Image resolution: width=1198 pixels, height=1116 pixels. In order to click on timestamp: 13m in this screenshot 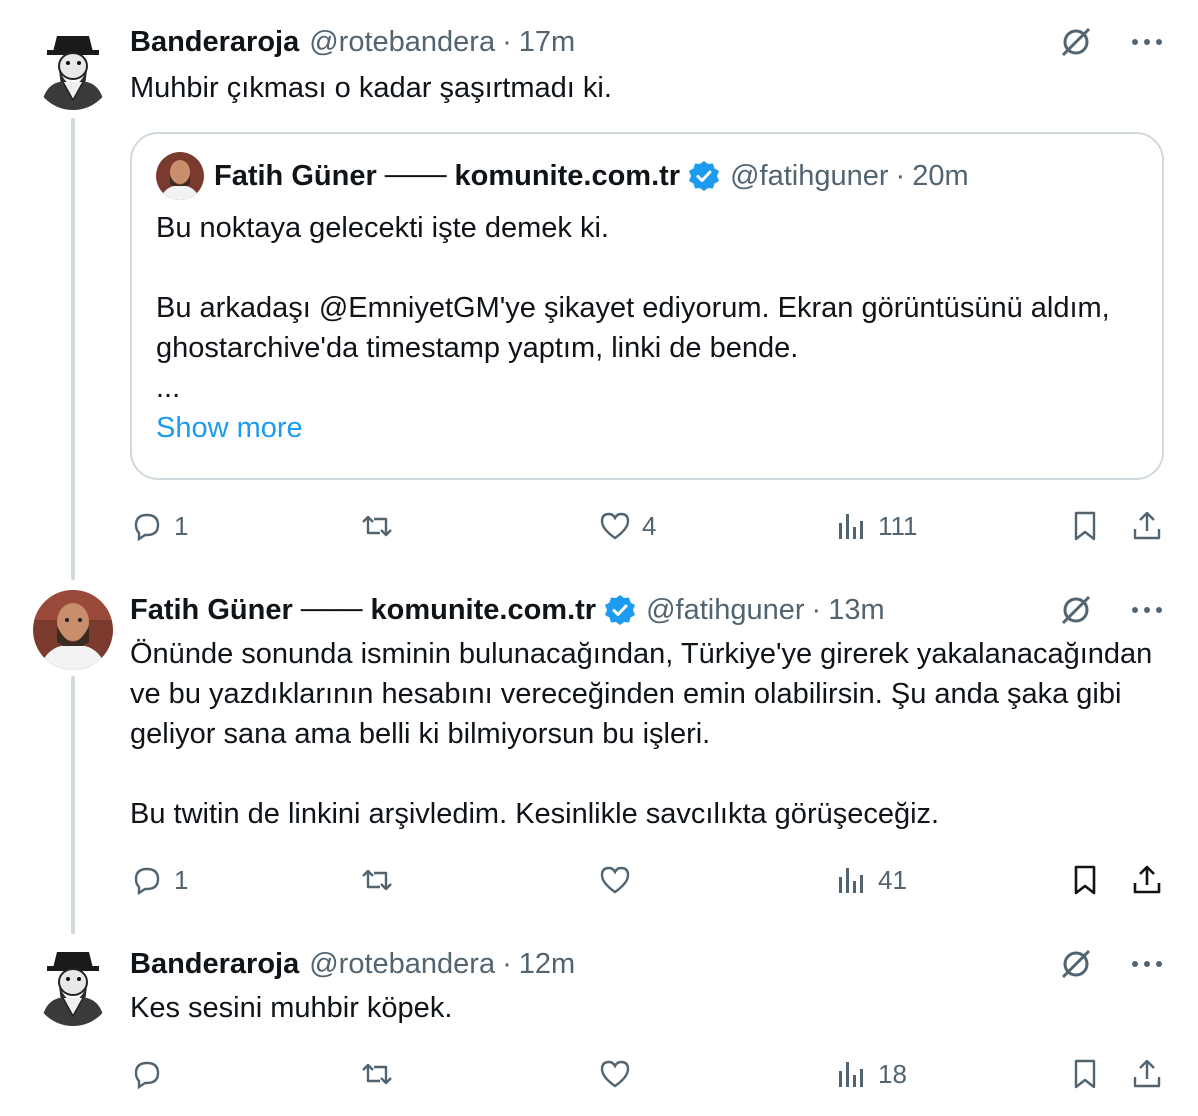, I will do `click(856, 610)`.